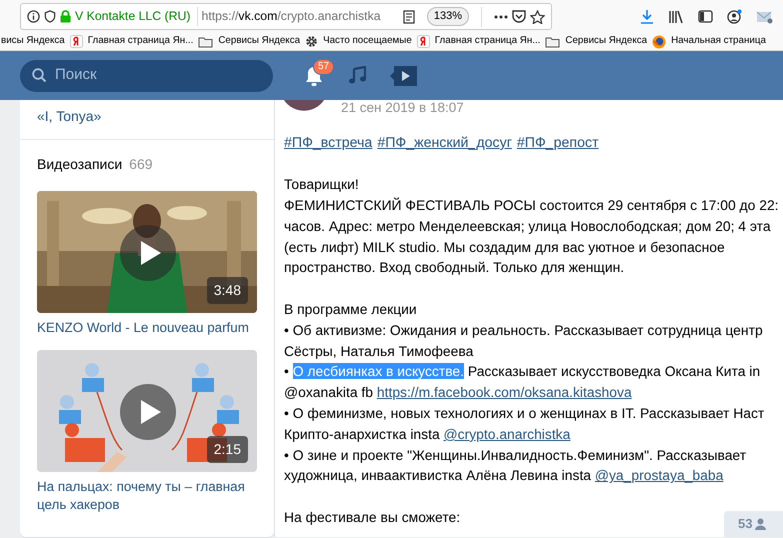 The width and height of the screenshot is (783, 538). I want to click on text-link: @ya_prostaya_baba, so click(659, 475).